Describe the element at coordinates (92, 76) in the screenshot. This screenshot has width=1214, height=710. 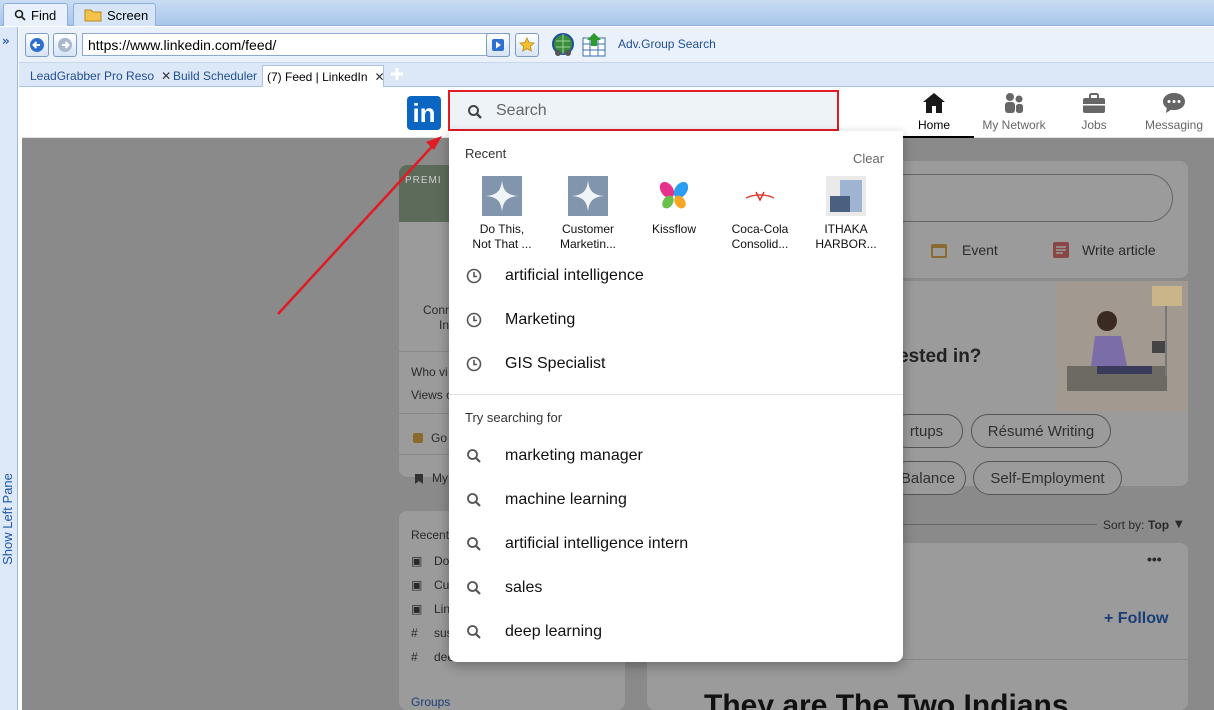
I see `tab-label: LeadGrabber Pro Reso` at that location.